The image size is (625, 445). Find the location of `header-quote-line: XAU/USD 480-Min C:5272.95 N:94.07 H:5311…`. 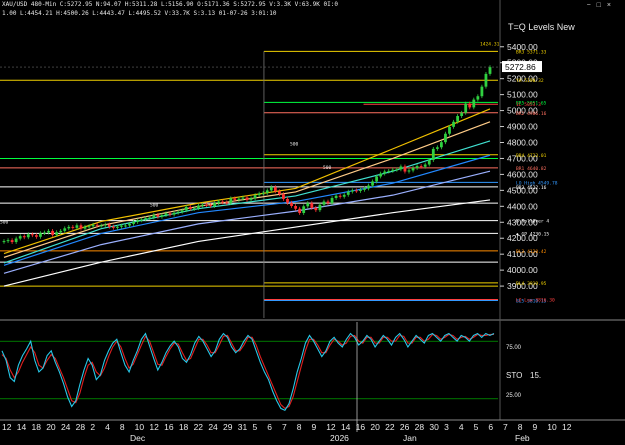

header-quote-line: XAU/USD 480-Min C:5272.95 N:94.07 H:5311… is located at coordinates (170, 4).